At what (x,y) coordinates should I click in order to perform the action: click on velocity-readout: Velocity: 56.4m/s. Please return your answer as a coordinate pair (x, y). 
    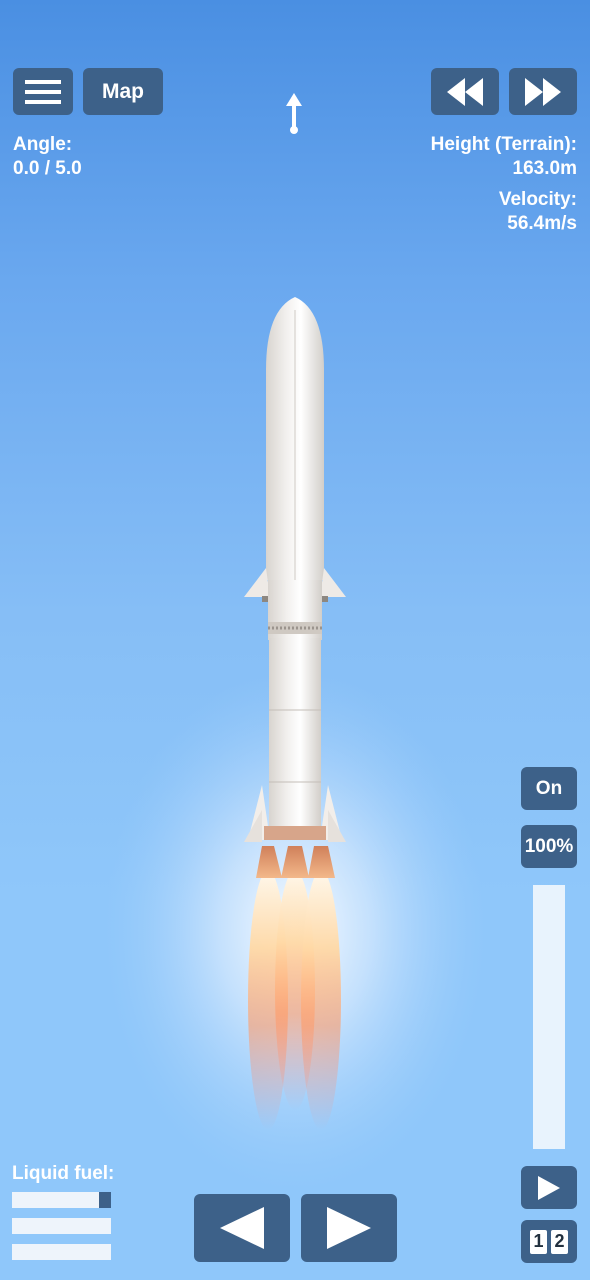
    Looking at the image, I should click on (538, 212).